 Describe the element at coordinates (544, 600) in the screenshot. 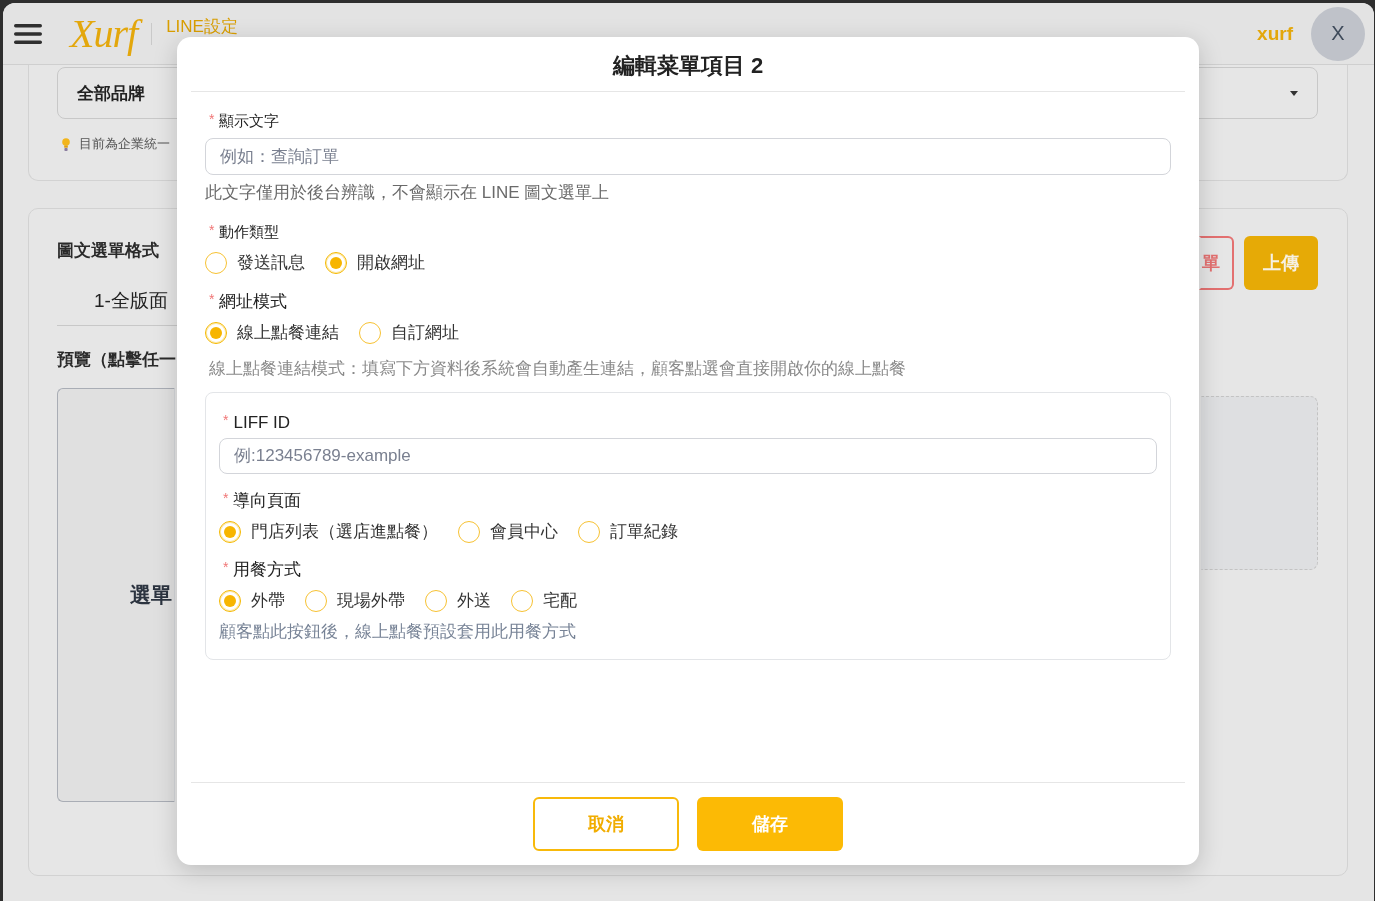

I see `radio-option: 宅配` at that location.